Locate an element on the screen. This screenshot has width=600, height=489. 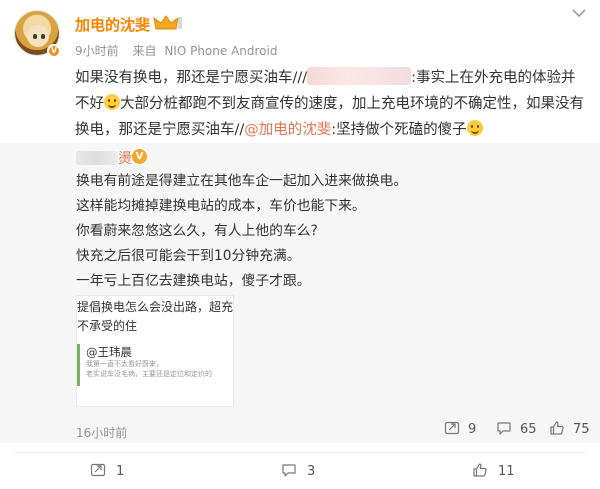
crown-icon is located at coordinates (167, 22).